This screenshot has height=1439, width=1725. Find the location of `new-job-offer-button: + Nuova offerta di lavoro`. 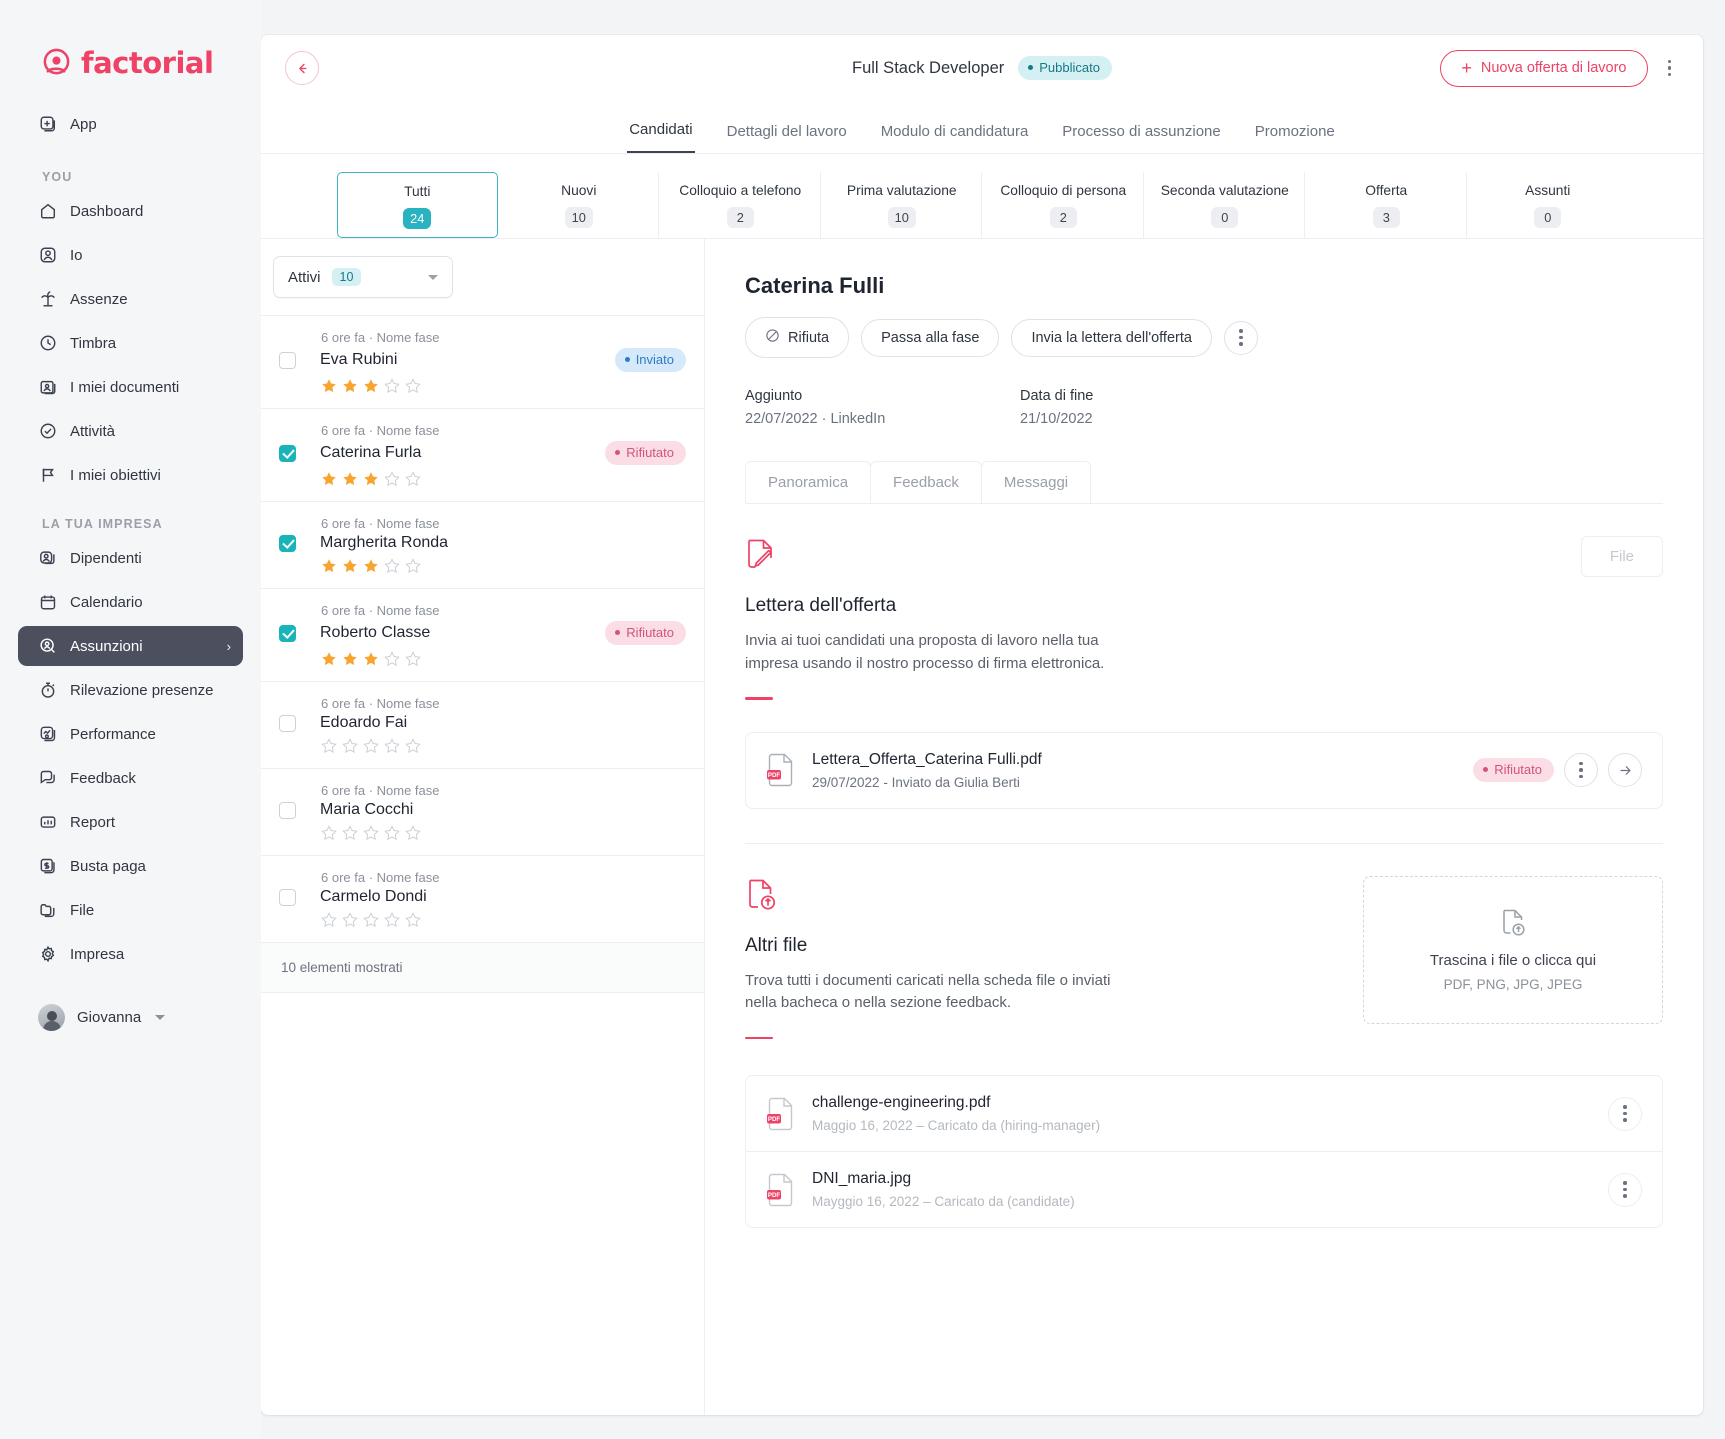

new-job-offer-button: + Nuova offerta di lavoro is located at coordinates (1544, 68).